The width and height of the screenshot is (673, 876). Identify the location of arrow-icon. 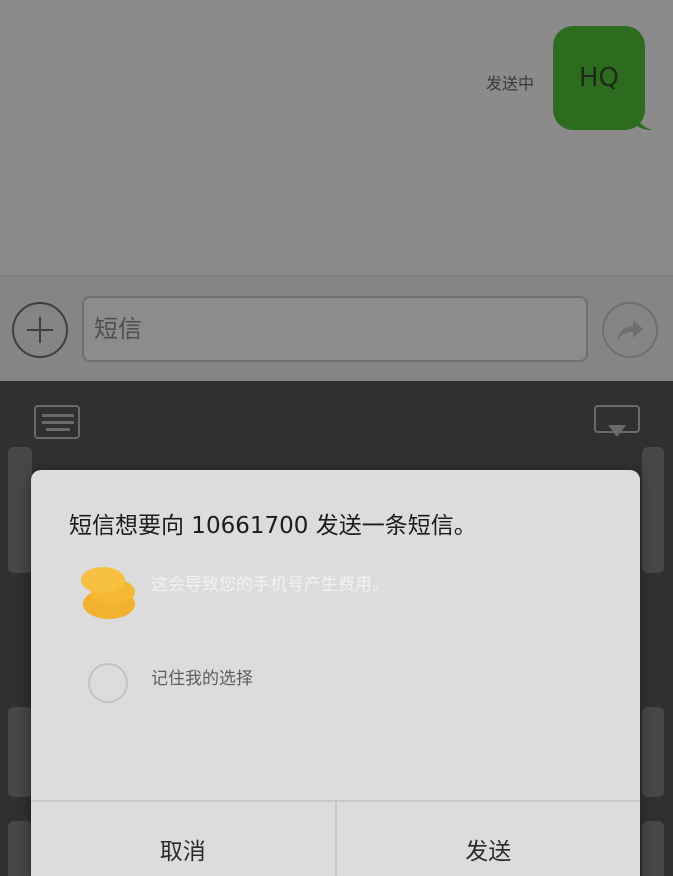
(630, 330).